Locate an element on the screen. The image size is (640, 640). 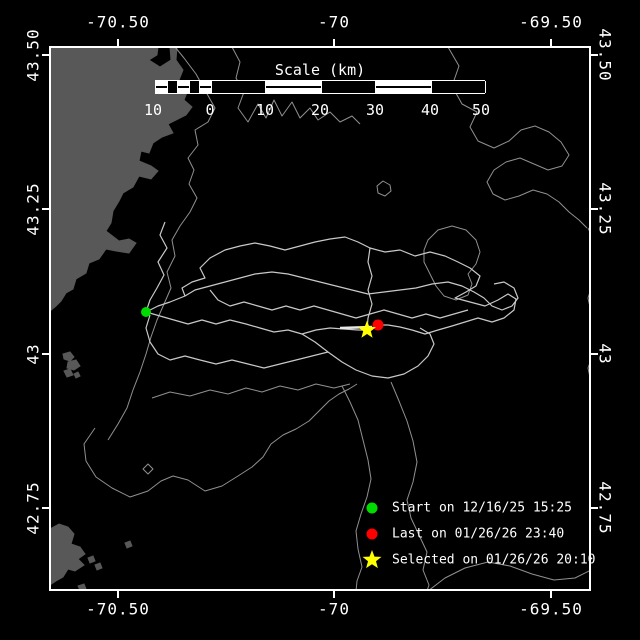
axis-label-bottom: -70.50 is located at coordinates (118, 609).